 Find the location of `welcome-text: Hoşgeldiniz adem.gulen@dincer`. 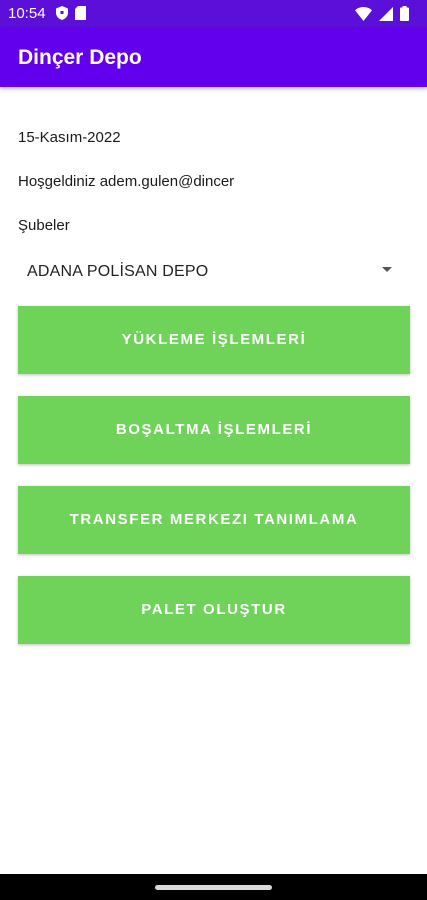

welcome-text: Hoşgeldiniz adem.gulen@dincer is located at coordinates (126, 181).